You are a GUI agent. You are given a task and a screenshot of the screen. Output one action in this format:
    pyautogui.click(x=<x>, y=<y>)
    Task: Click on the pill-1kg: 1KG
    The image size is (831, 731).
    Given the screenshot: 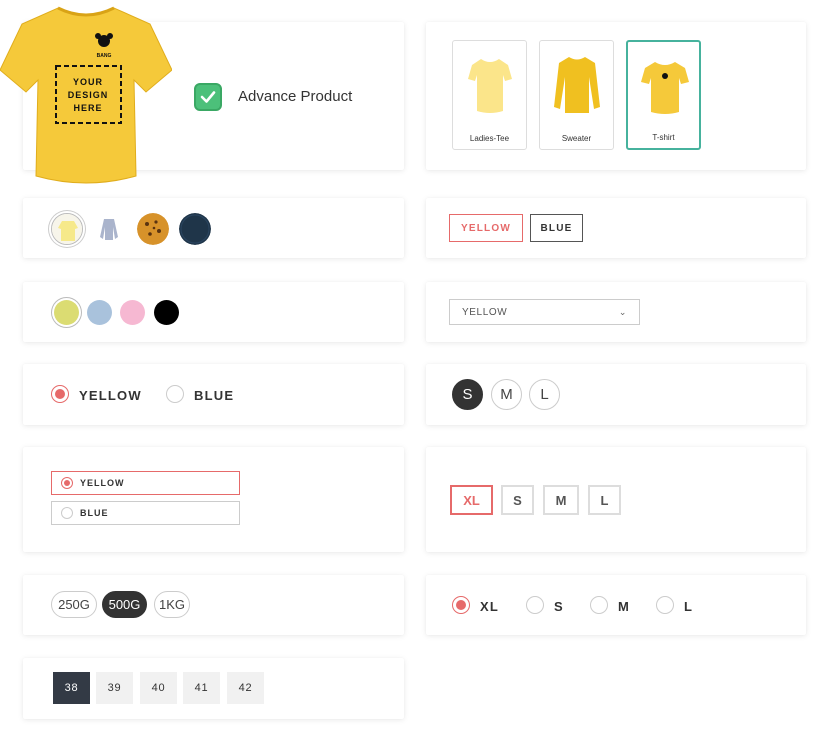 What is the action you would take?
    pyautogui.click(x=172, y=604)
    